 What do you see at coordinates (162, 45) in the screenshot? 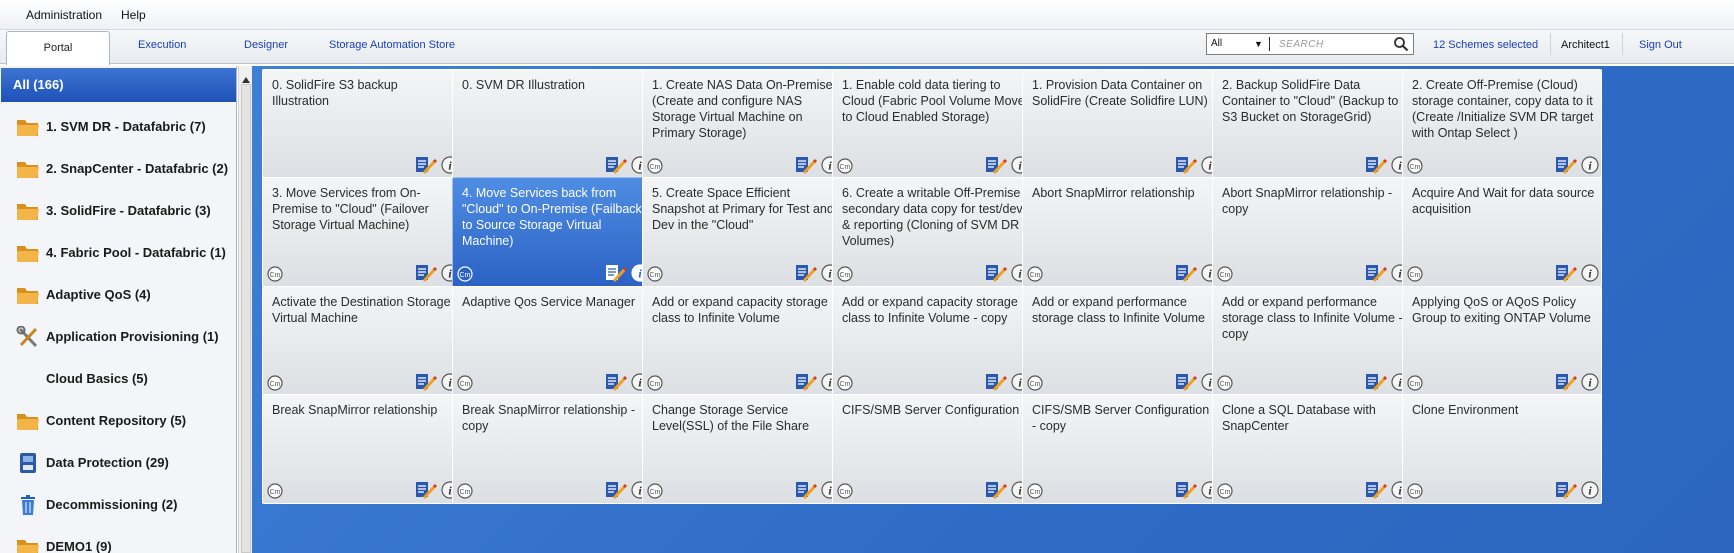
I see `tab-execution: Execution` at bounding box center [162, 45].